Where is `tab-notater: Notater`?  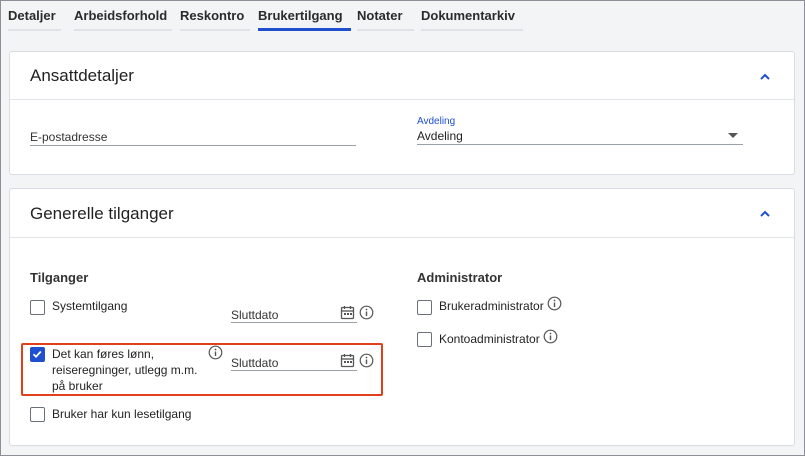 tab-notater: Notater is located at coordinates (385, 16).